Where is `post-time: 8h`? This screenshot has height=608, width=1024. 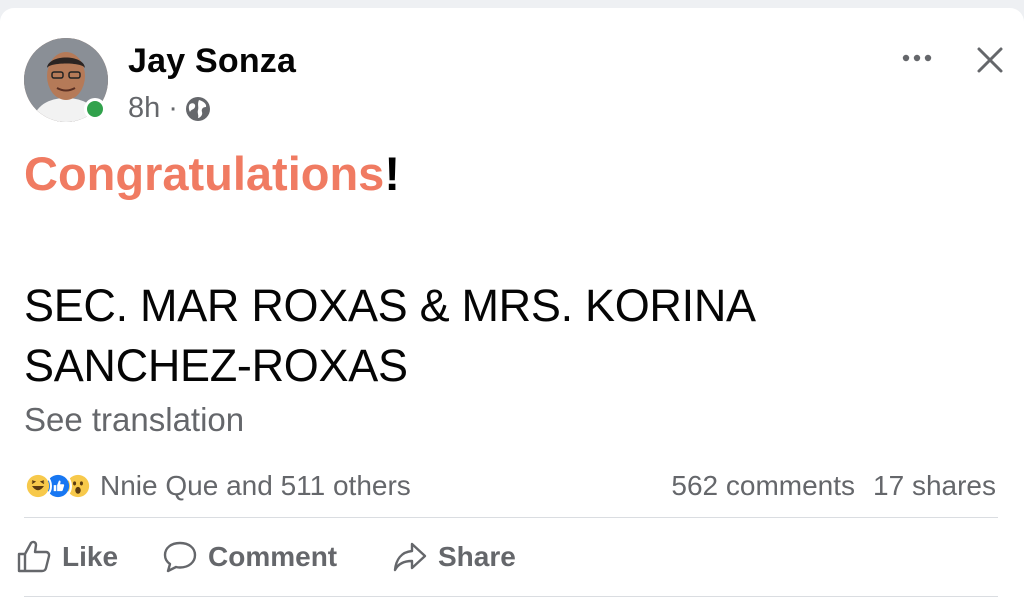
post-time: 8h is located at coordinates (144, 108).